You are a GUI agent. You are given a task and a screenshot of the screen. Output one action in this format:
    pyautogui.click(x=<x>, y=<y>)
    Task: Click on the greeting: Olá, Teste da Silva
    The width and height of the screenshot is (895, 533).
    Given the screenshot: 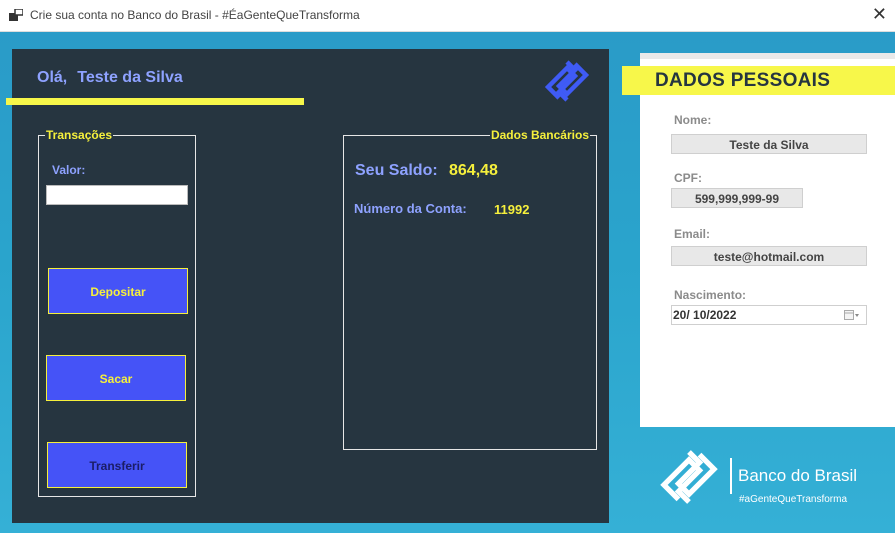 What is the action you would take?
    pyautogui.click(x=115, y=78)
    